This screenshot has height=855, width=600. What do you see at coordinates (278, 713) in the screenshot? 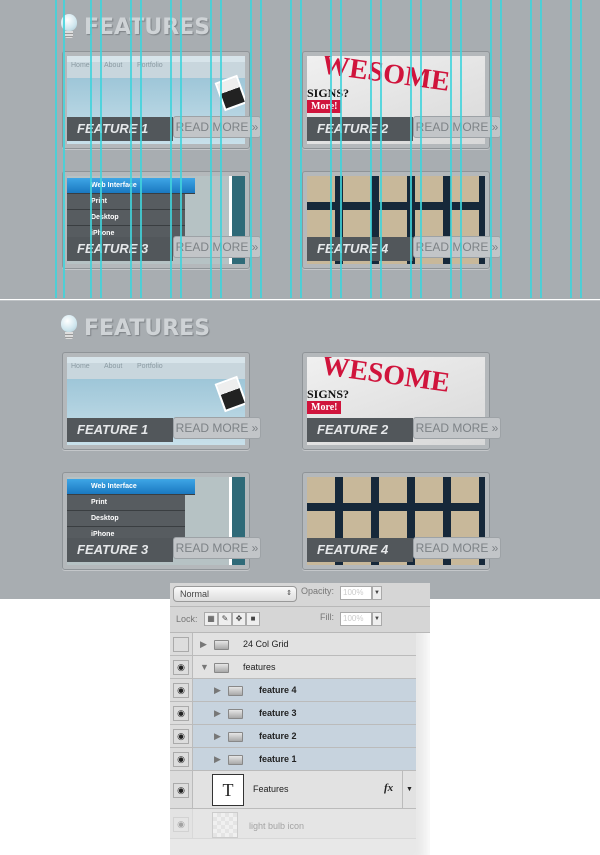
I see `layer-name: feature 3` at bounding box center [278, 713].